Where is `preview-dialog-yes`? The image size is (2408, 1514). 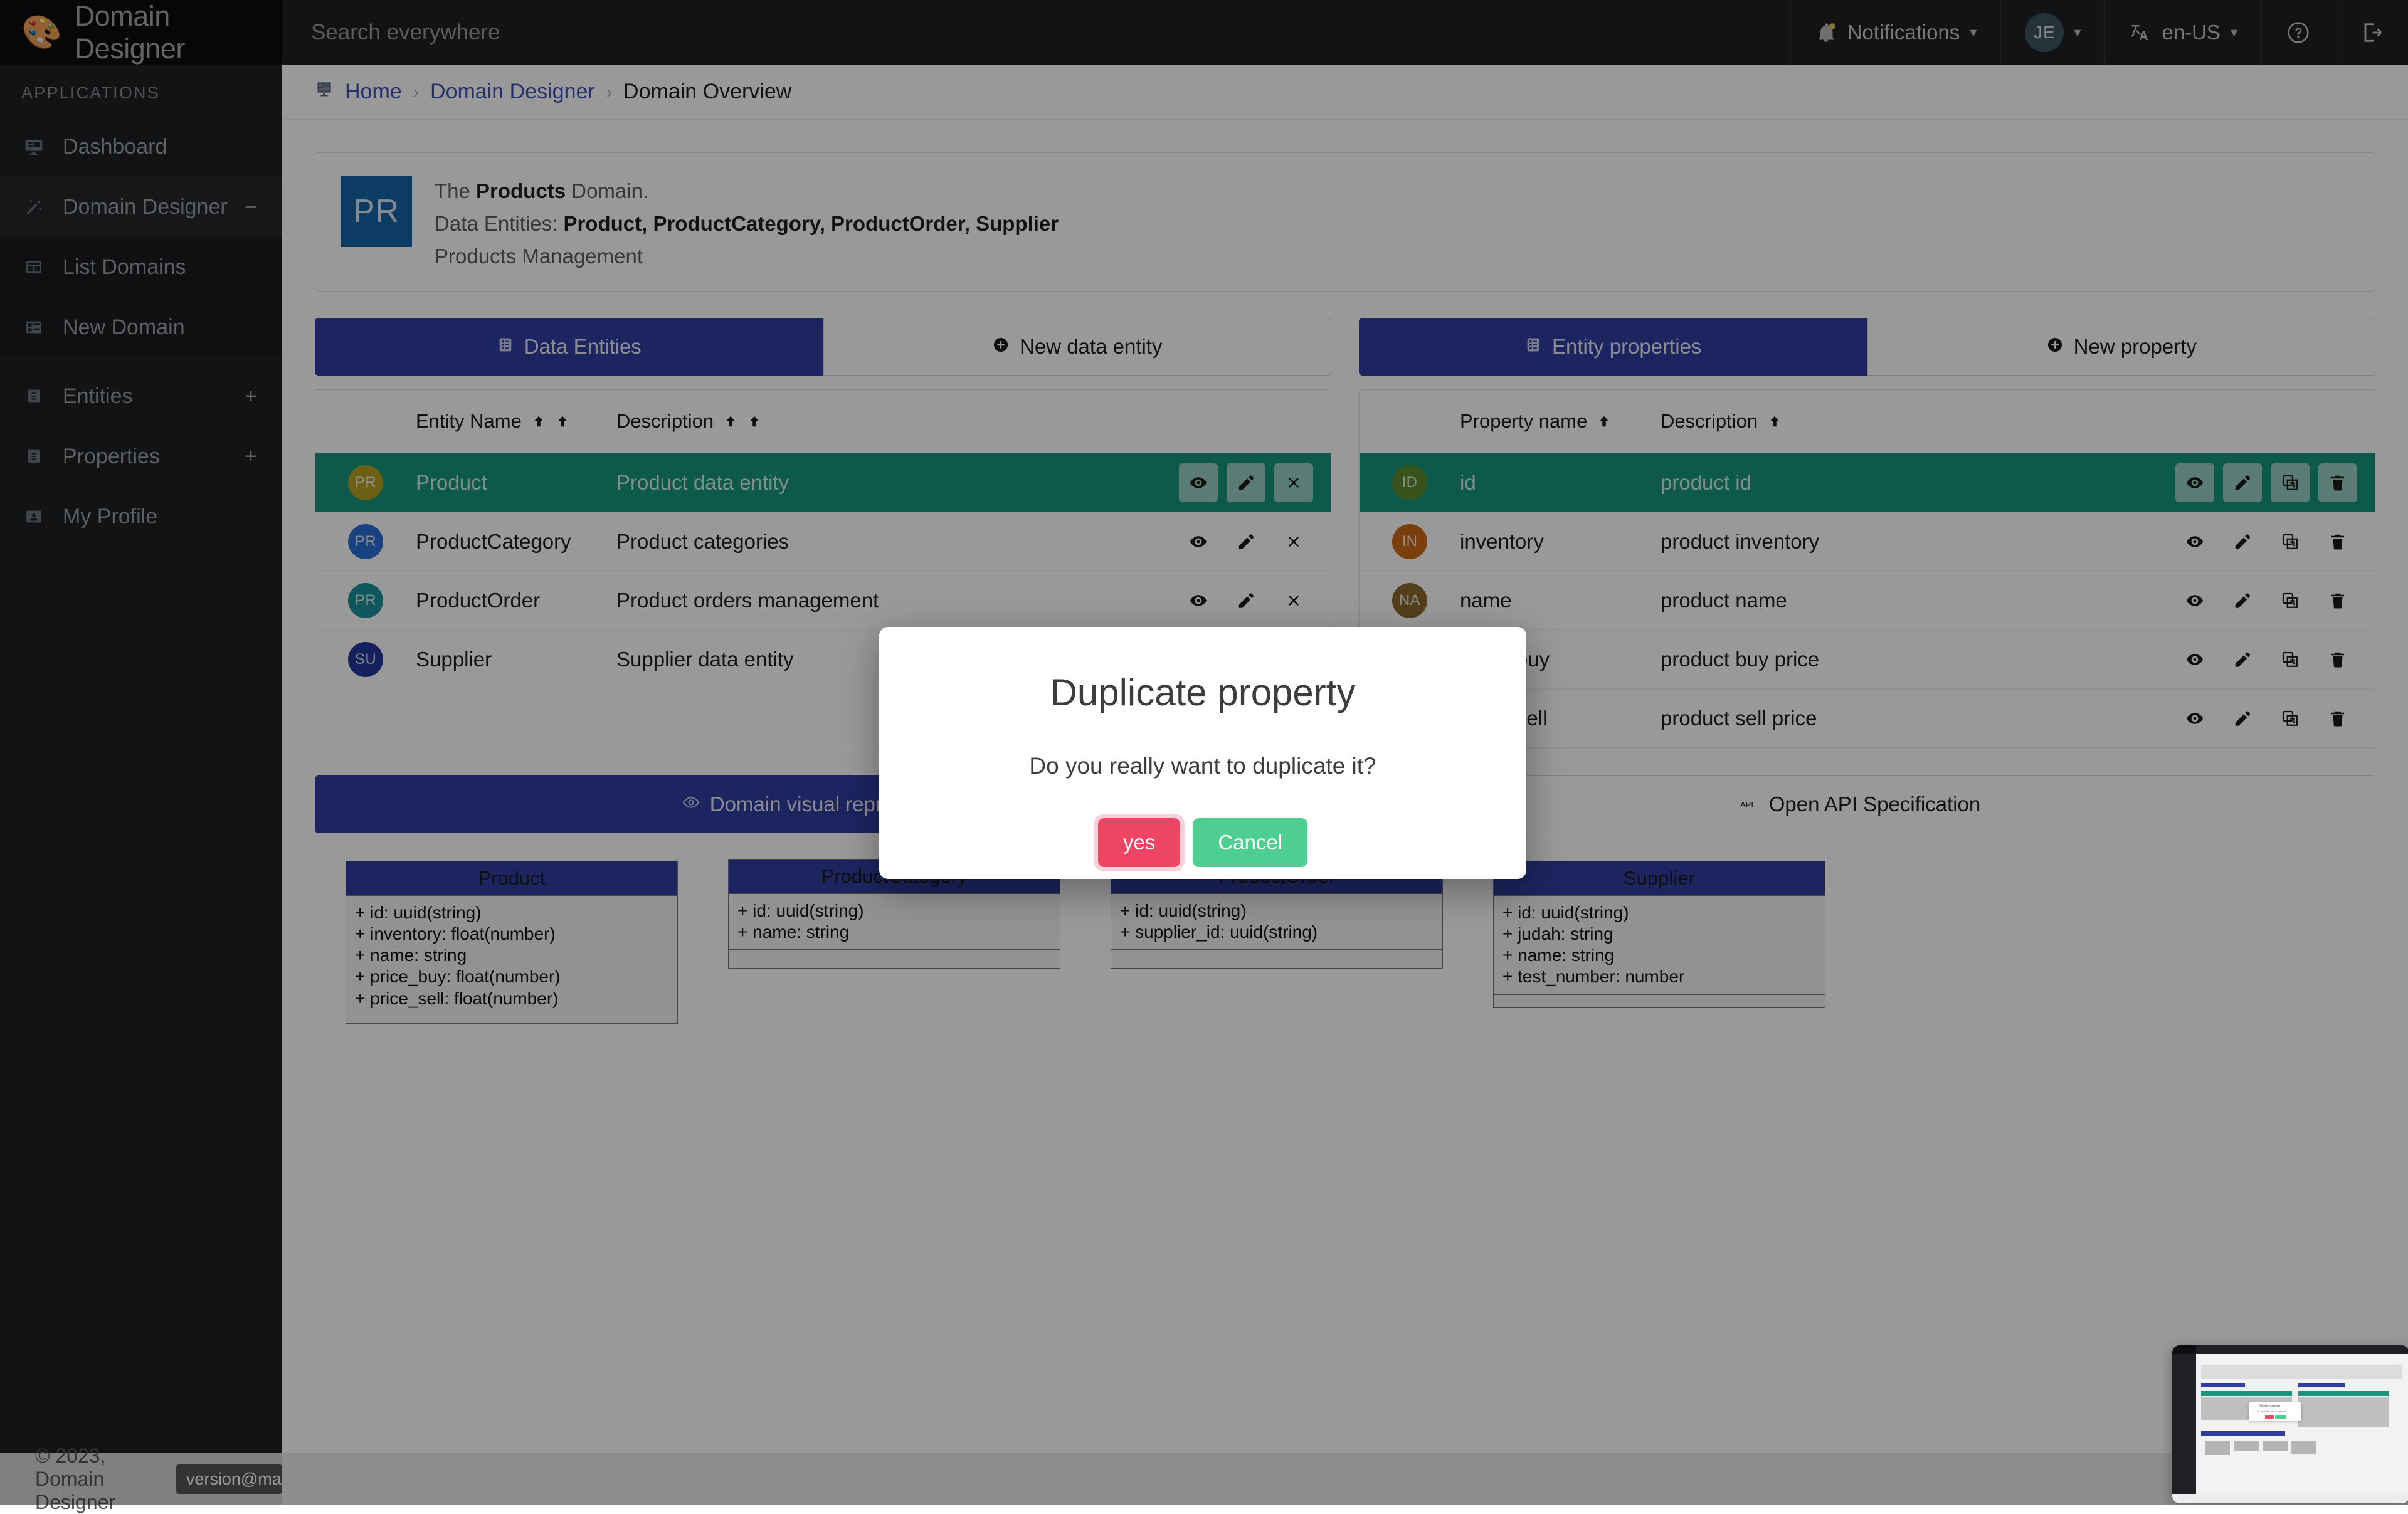
preview-dialog-yes is located at coordinates (2269, 1417).